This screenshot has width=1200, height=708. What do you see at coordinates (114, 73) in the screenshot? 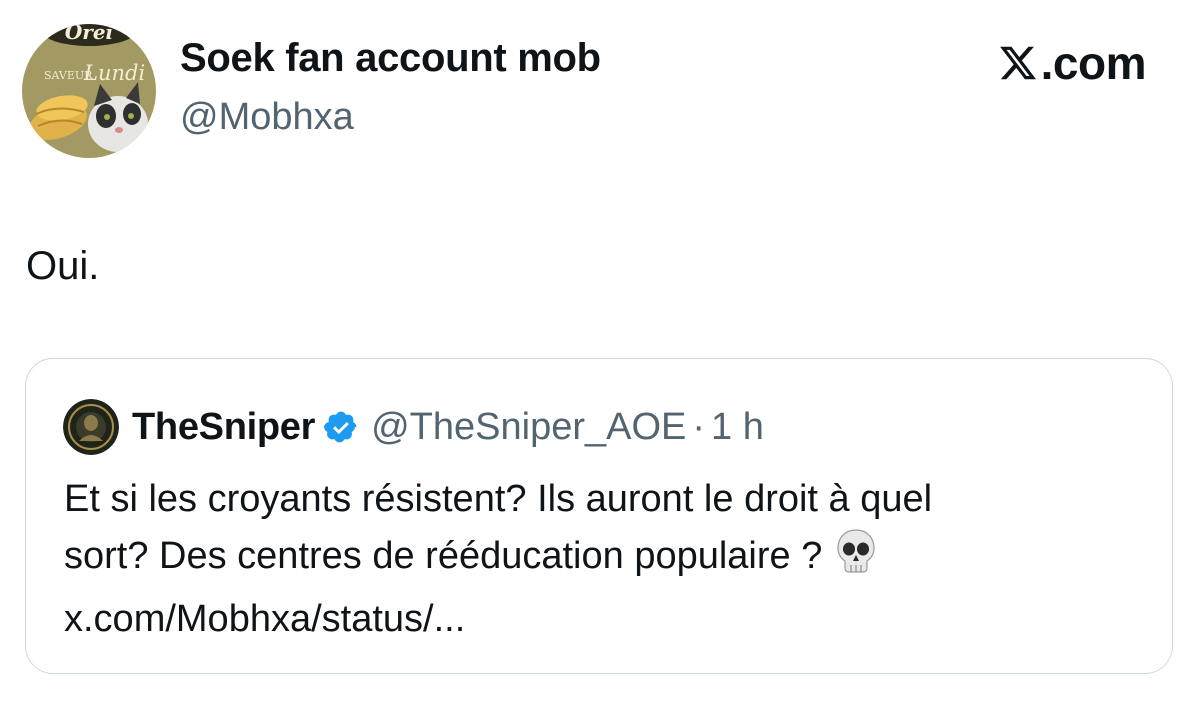
I see `avatar-text-bottom: Lundi` at bounding box center [114, 73].